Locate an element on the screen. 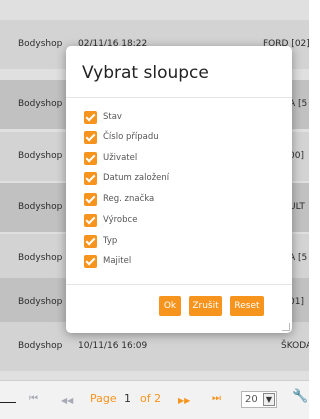 This screenshot has height=419, width=320. next-page-icon: ▶▶ is located at coordinates (184, 401).